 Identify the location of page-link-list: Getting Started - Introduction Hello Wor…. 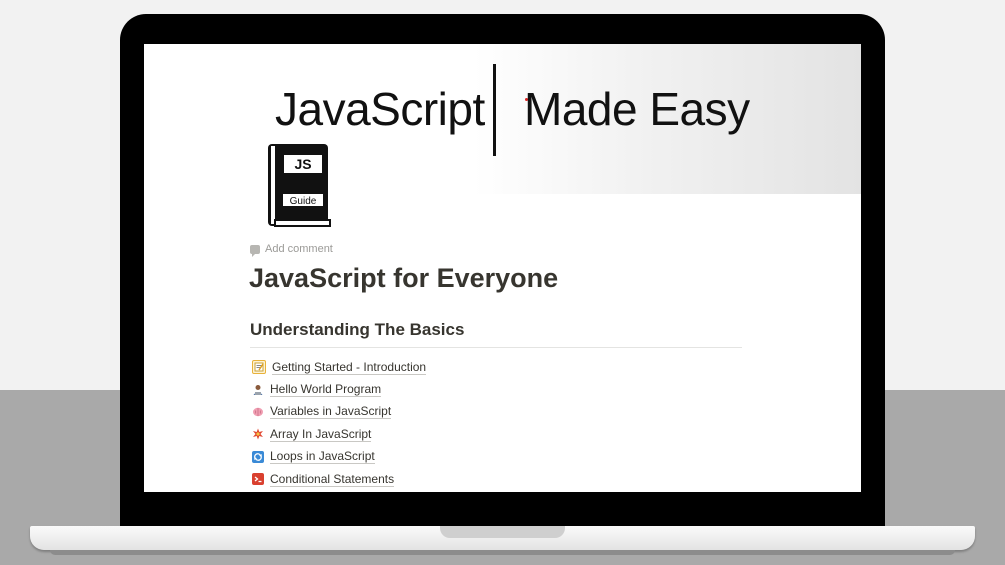
(339, 423).